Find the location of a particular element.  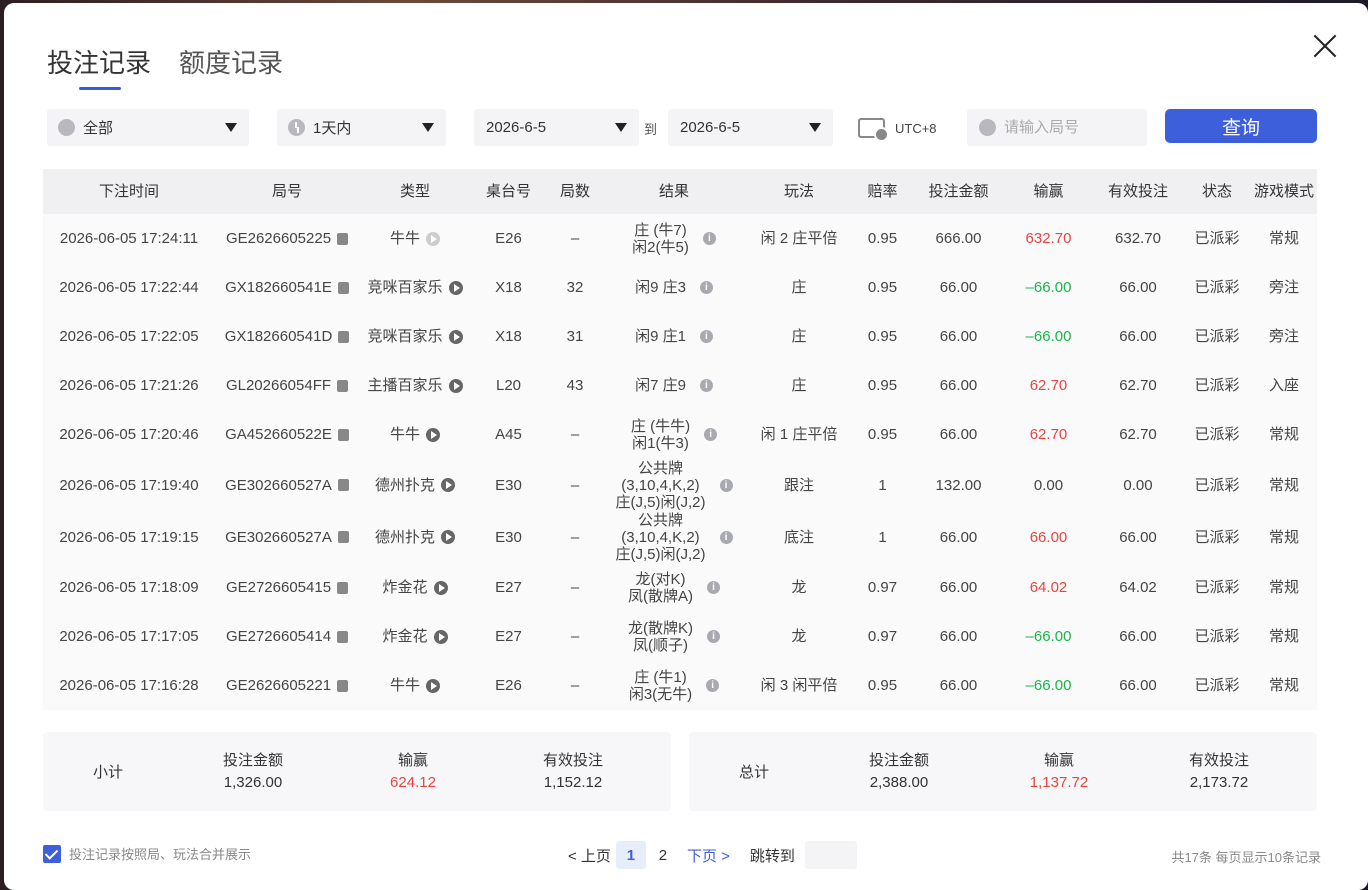

table-number: E26 is located at coordinates (508, 685).